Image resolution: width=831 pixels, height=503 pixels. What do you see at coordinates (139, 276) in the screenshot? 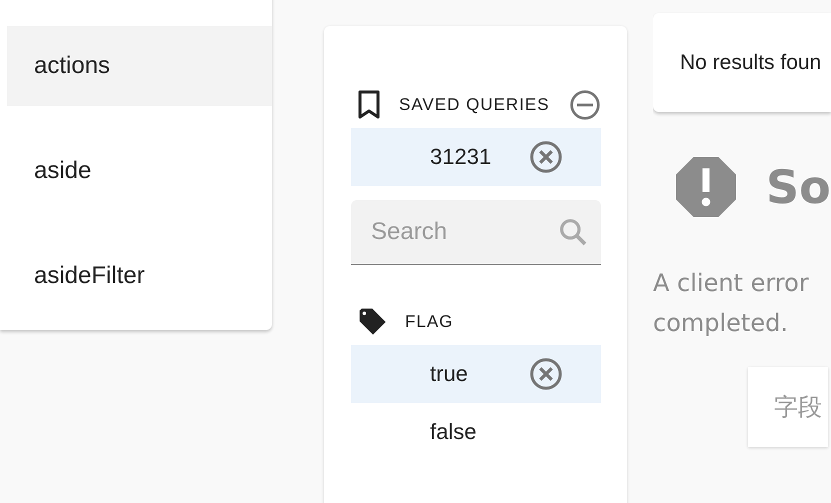
I see `menu-item: asideFilter` at bounding box center [139, 276].